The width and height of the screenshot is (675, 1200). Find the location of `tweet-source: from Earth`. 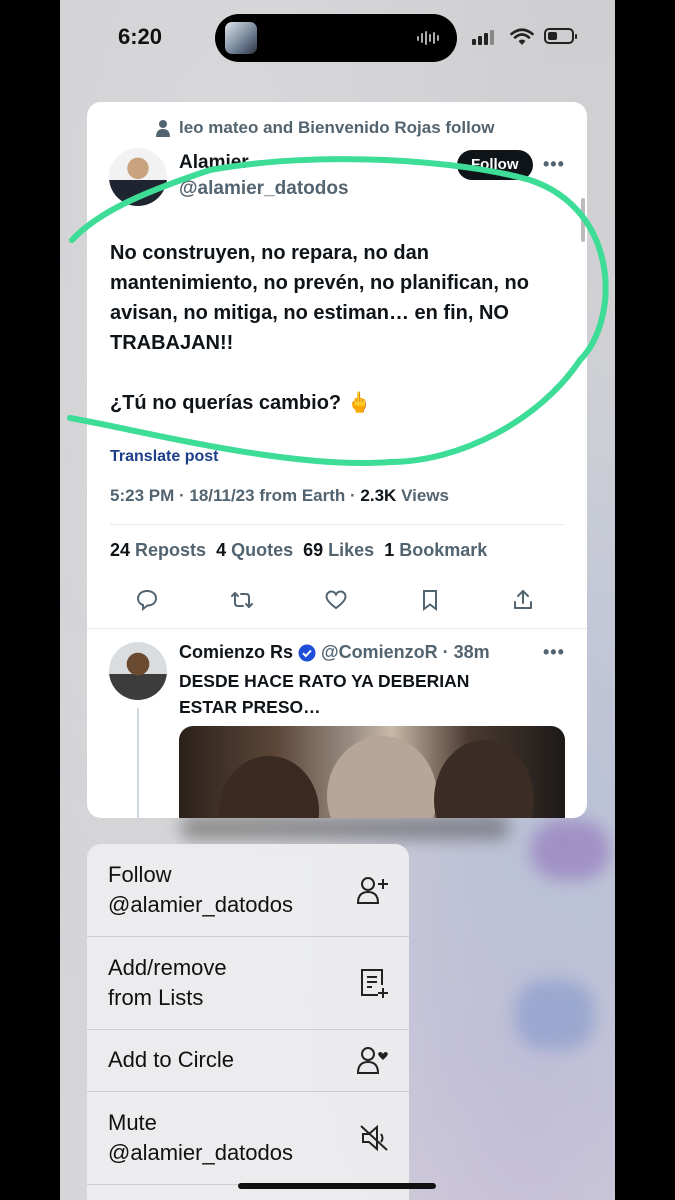

tweet-source: from Earth is located at coordinates (302, 495).